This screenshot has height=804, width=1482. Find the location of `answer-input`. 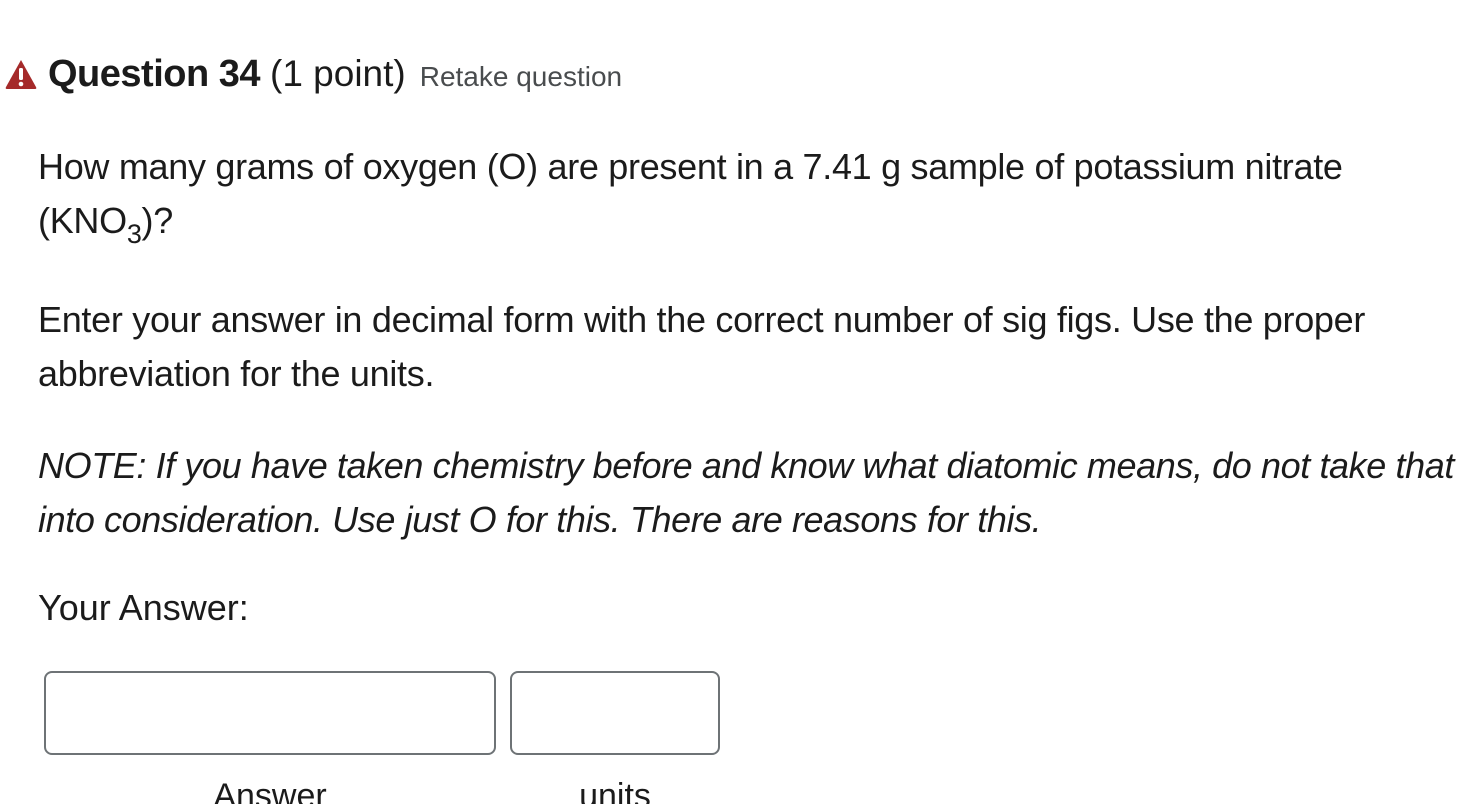

answer-input is located at coordinates (270, 713).